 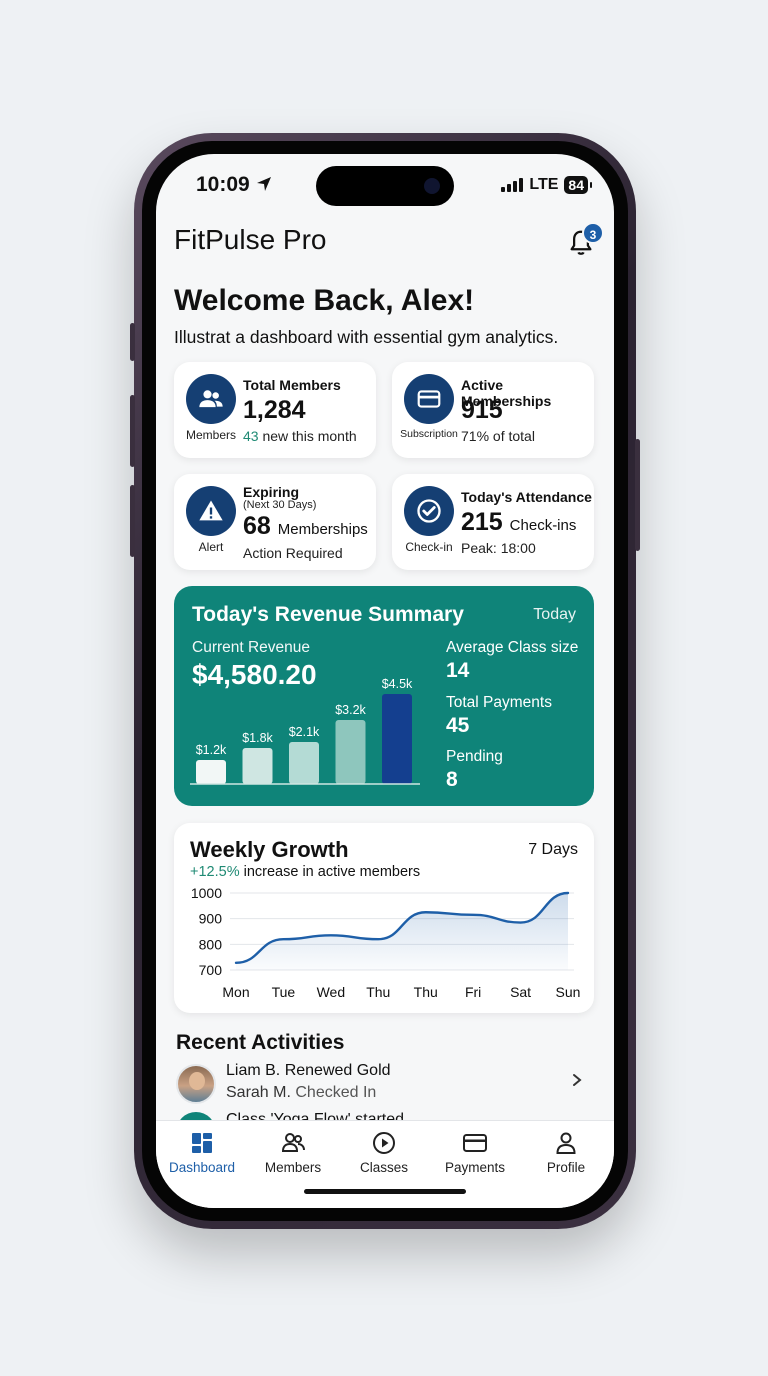 I want to click on stat-value: 1,284, so click(x=274, y=410).